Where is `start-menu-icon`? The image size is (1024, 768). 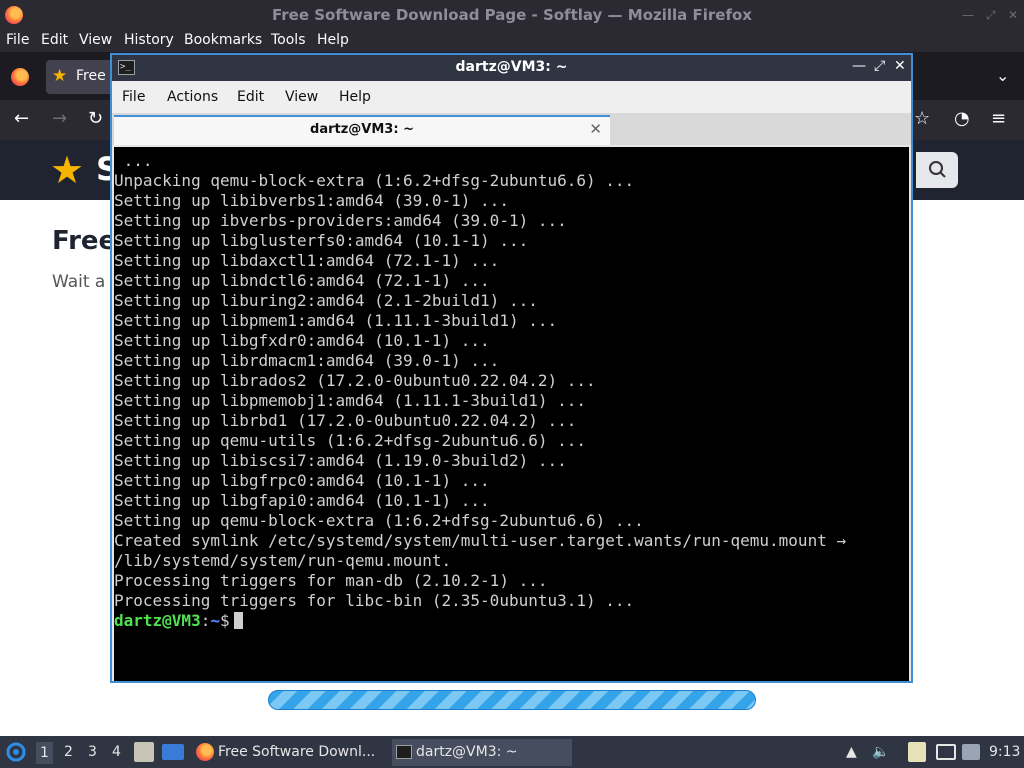 start-menu-icon is located at coordinates (16, 752).